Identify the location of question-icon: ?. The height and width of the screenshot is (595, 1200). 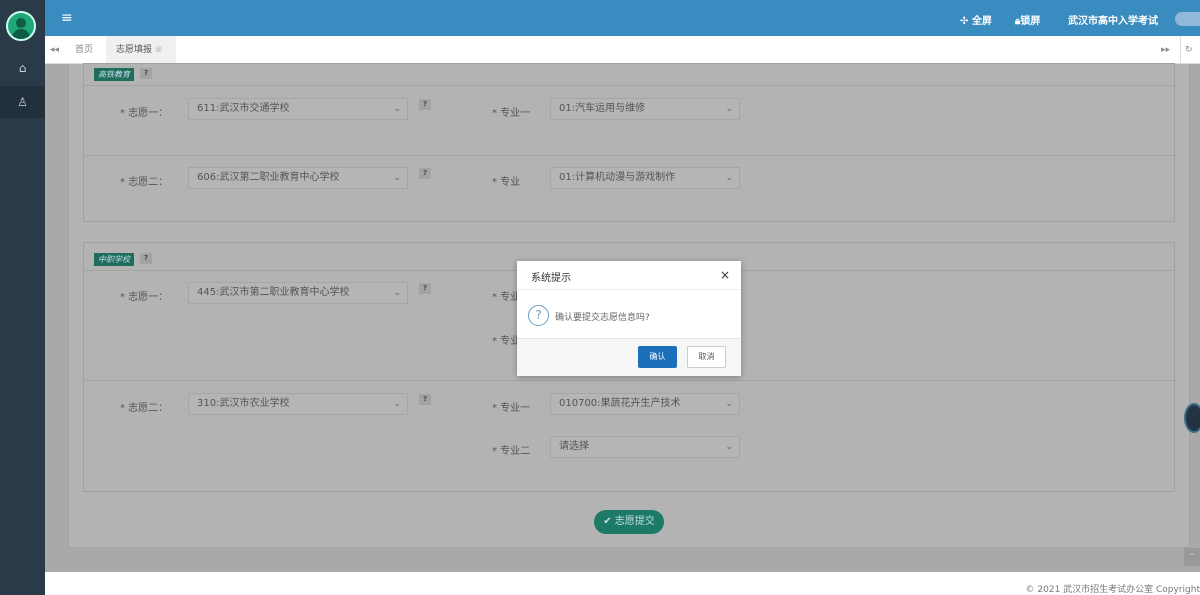
(538, 315).